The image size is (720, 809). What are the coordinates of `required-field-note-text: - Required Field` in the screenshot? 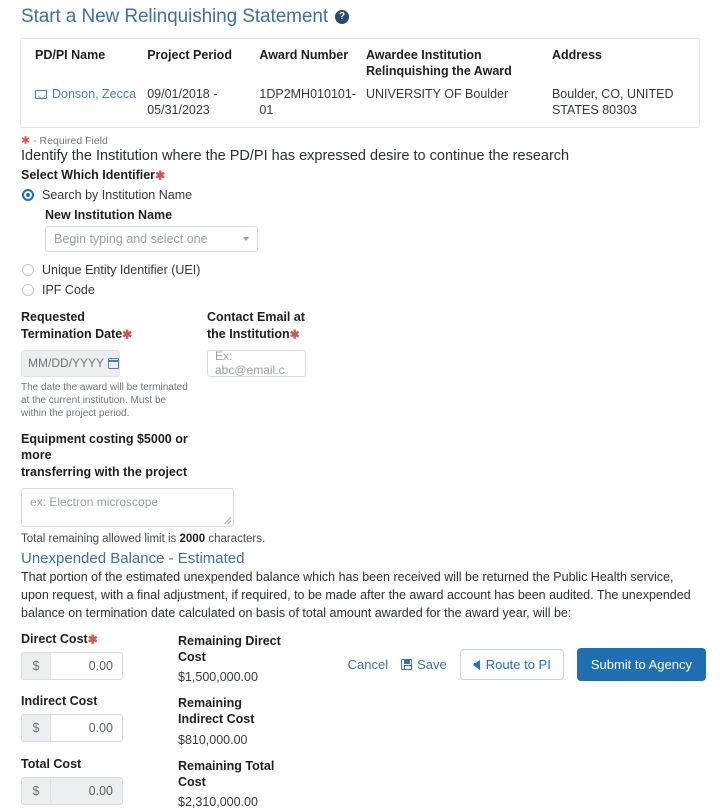 It's located at (70, 140).